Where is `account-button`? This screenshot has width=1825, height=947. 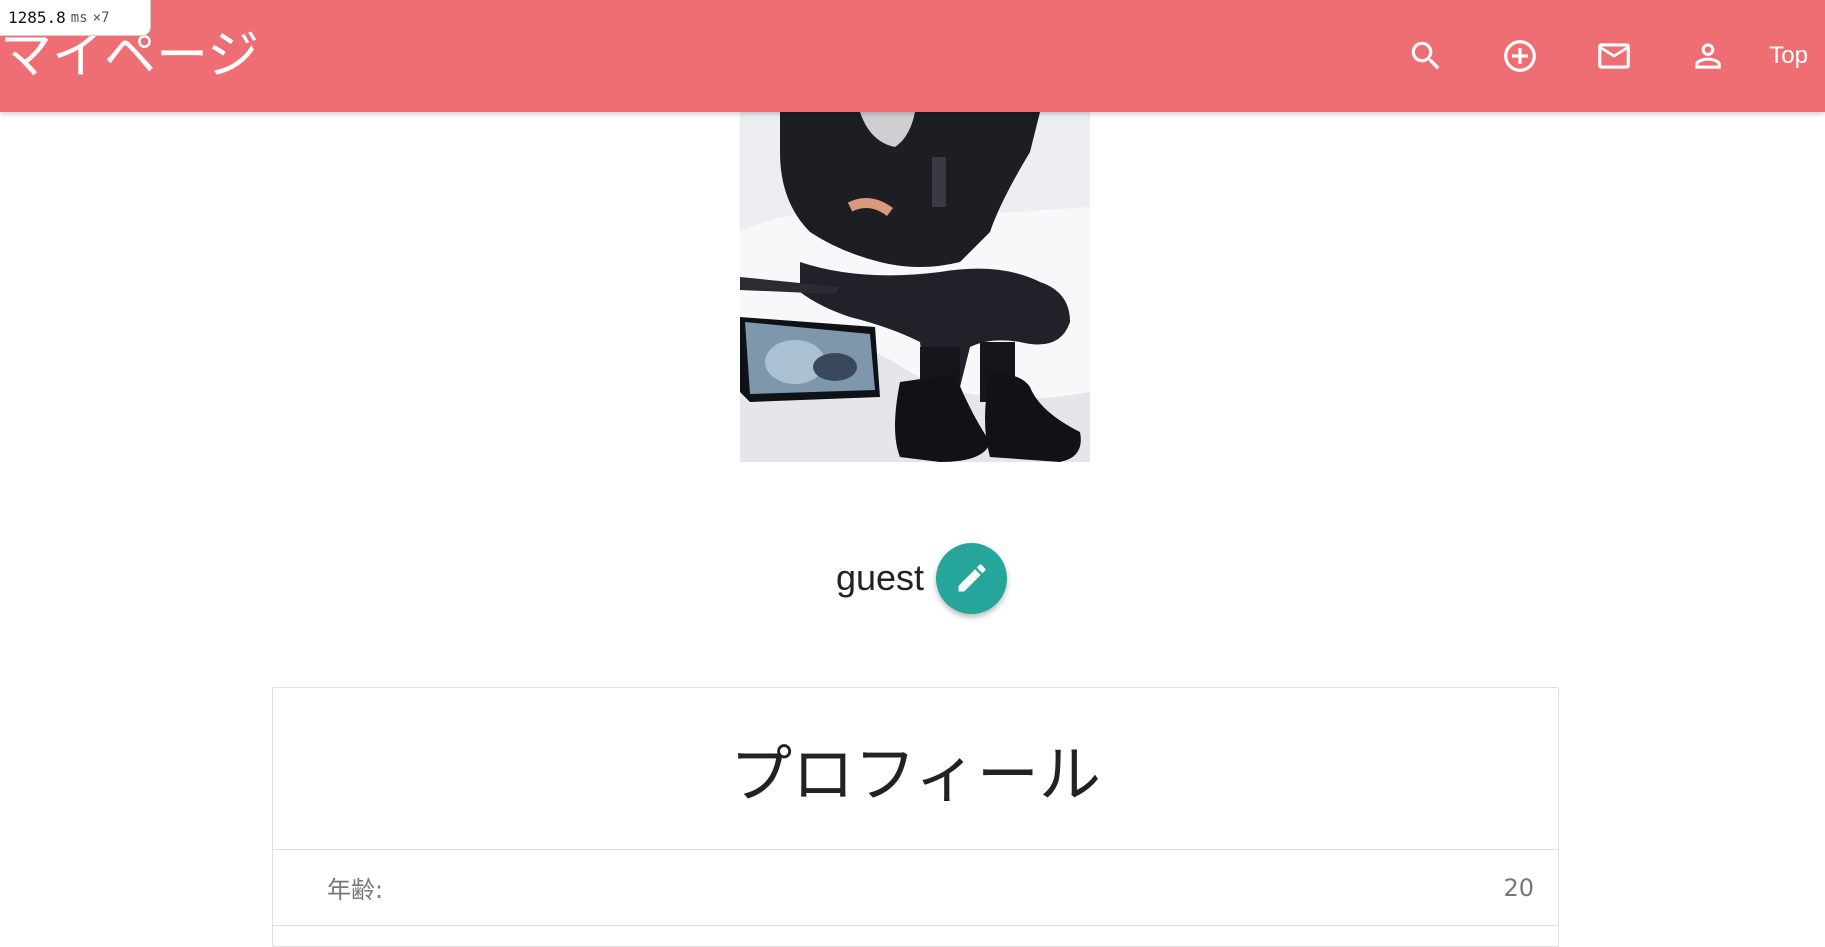 account-button is located at coordinates (1708, 56).